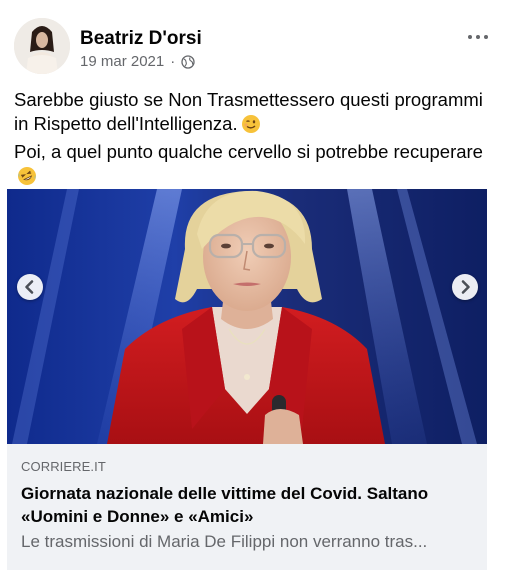 This screenshot has height=579, width=518. I want to click on link-domain: CORRIERE.IT, so click(63, 466).